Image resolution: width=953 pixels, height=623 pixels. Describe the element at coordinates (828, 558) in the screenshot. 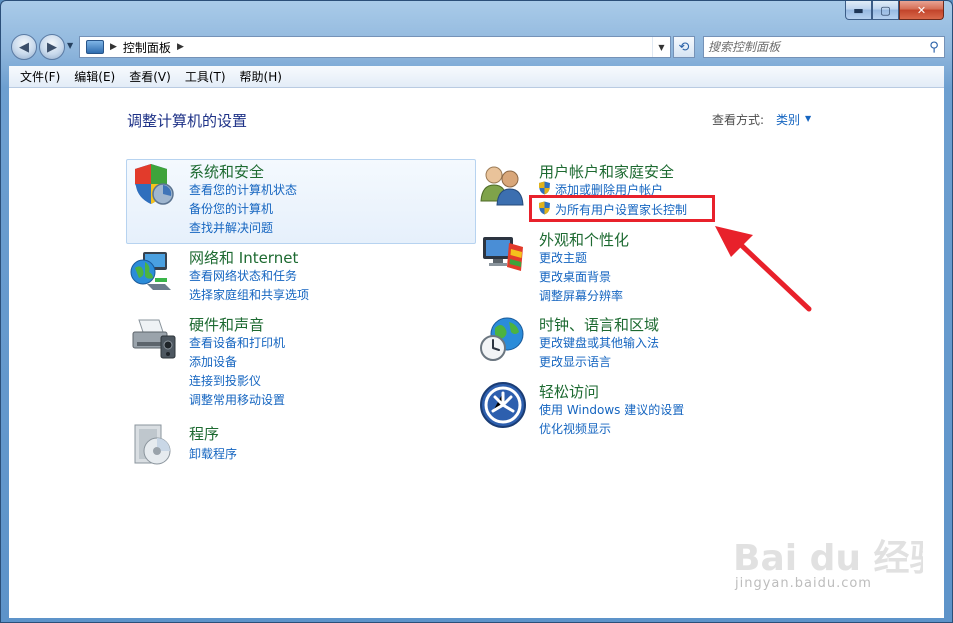

I see `watermark-brand: Bai du 经验` at that location.